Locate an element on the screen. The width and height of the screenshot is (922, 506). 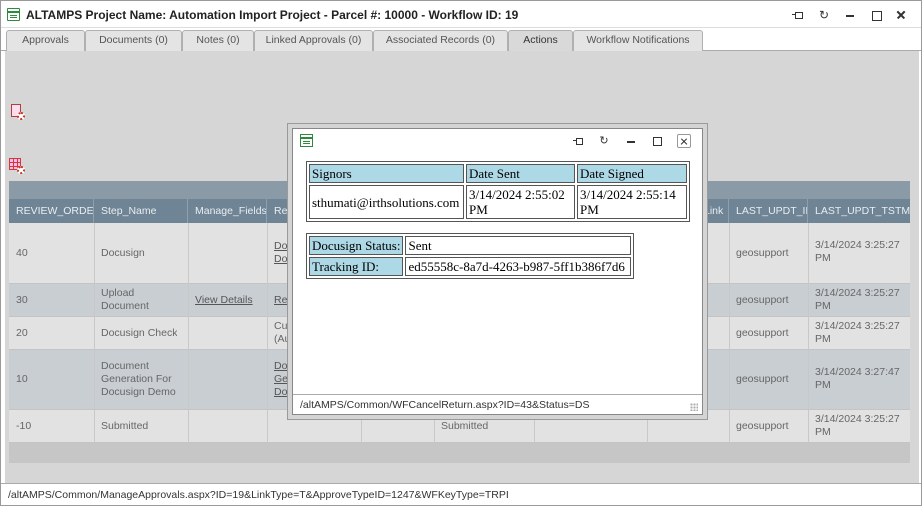
col-review-order: REVIEW_ORDER is located at coordinates (51, 211).